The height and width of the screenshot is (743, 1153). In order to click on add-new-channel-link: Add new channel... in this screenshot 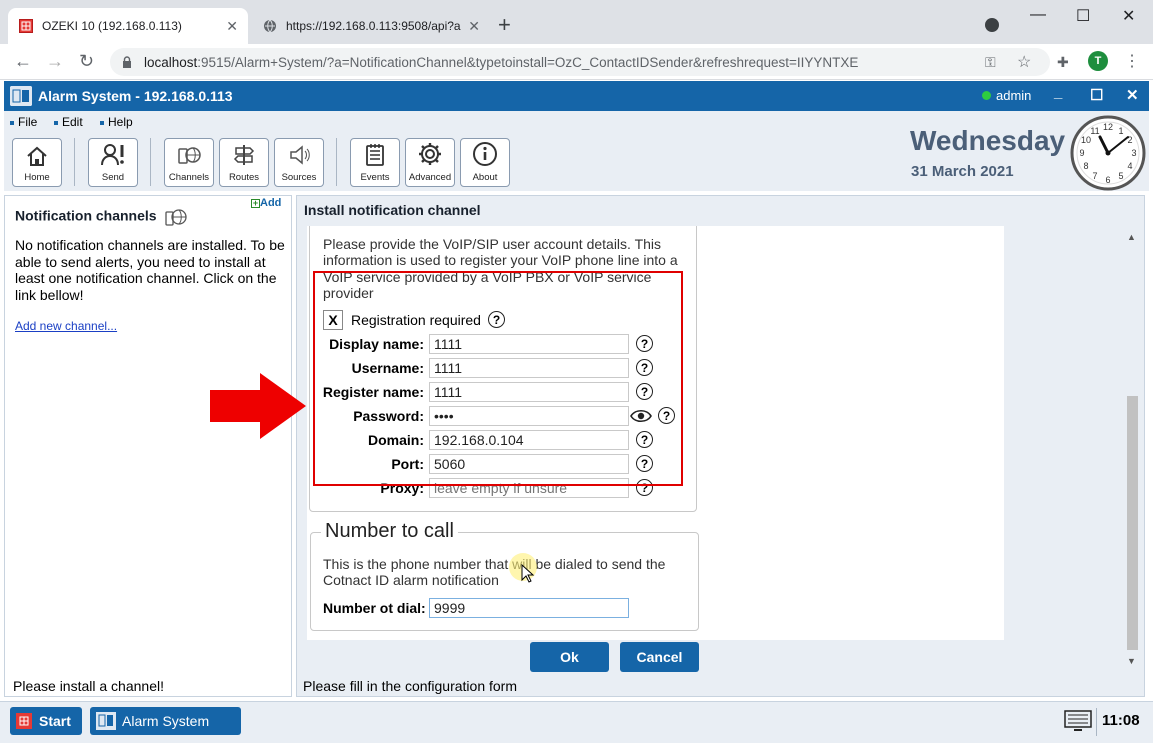, I will do `click(66, 326)`.